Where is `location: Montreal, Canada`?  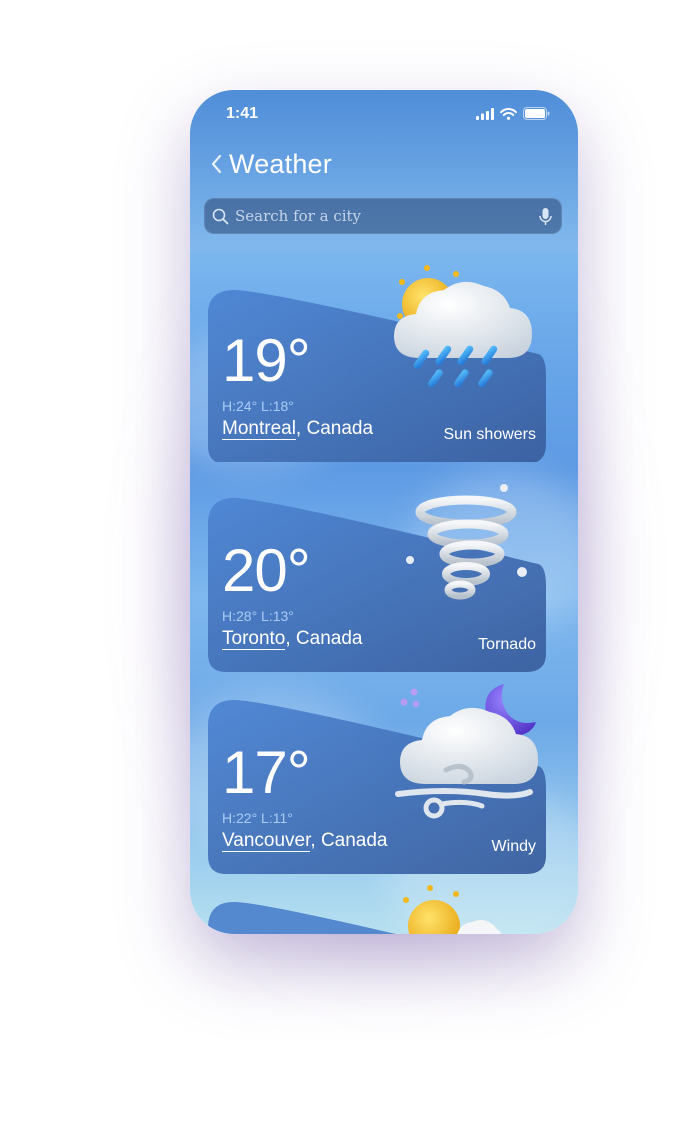 location: Montreal, Canada is located at coordinates (297, 429).